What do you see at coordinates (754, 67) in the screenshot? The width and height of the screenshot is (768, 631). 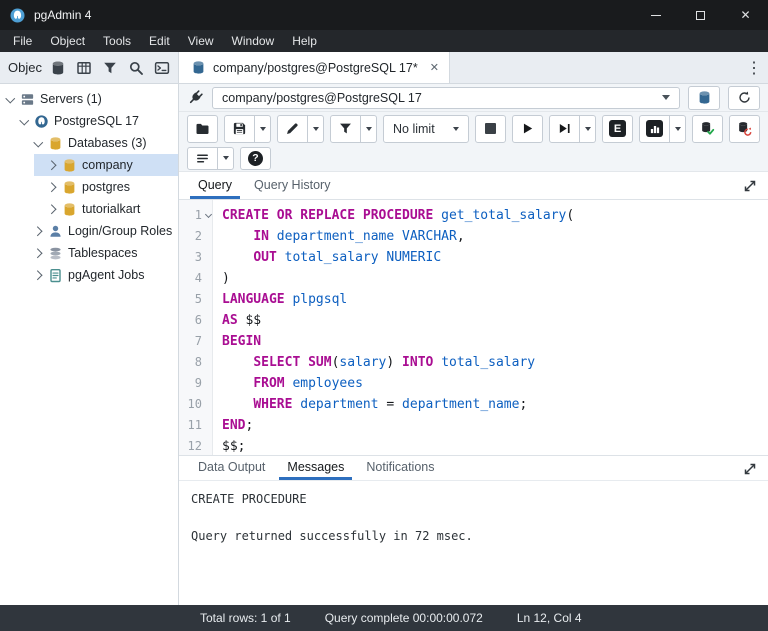 I see `layout-menu-button: ⋮` at bounding box center [754, 67].